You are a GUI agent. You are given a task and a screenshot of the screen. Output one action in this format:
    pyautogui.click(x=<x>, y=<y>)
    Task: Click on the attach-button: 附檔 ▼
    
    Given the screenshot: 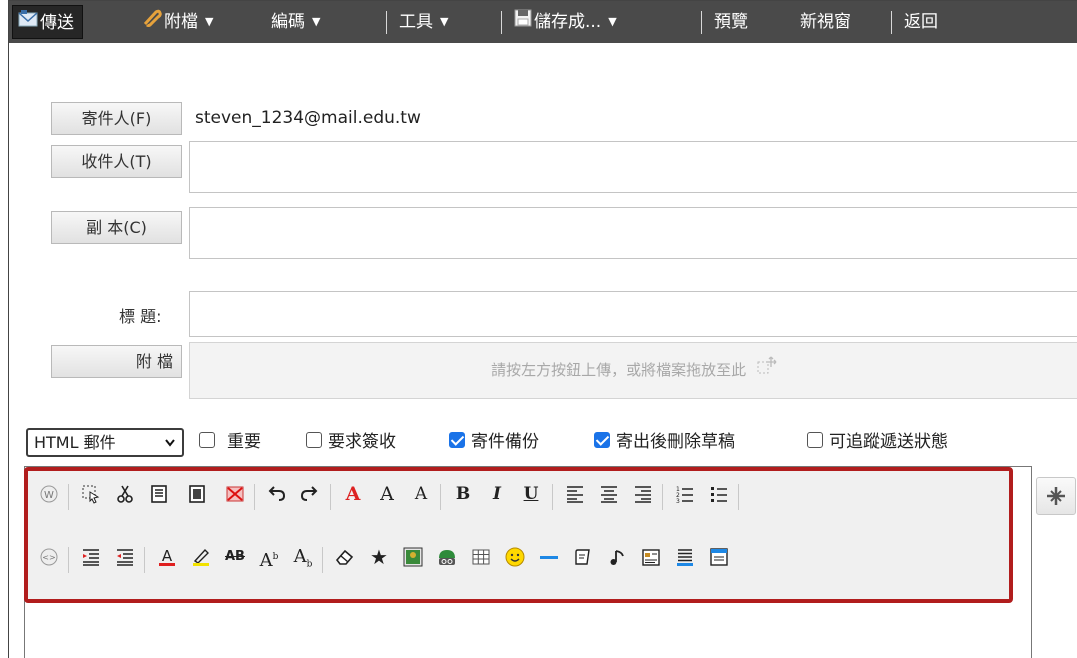 What is the action you would take?
    pyautogui.click(x=177, y=22)
    